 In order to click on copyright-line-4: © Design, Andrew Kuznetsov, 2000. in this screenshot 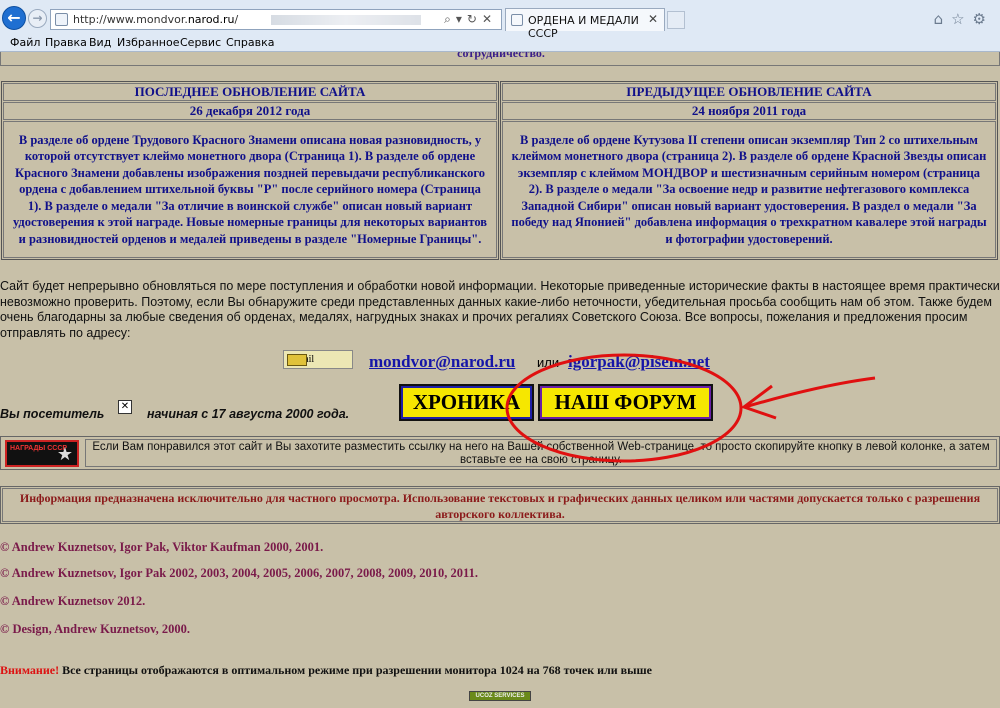, I will do `click(95, 629)`.